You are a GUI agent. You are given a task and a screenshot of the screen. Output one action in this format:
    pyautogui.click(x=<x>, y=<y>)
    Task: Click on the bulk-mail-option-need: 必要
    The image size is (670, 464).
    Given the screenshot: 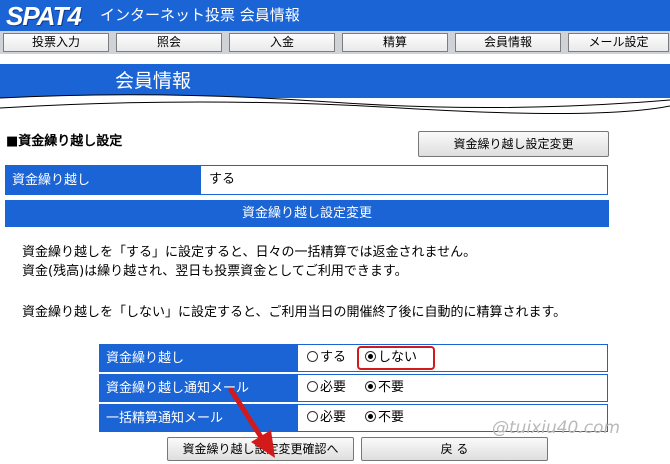 What is the action you would take?
    pyautogui.click(x=326, y=418)
    